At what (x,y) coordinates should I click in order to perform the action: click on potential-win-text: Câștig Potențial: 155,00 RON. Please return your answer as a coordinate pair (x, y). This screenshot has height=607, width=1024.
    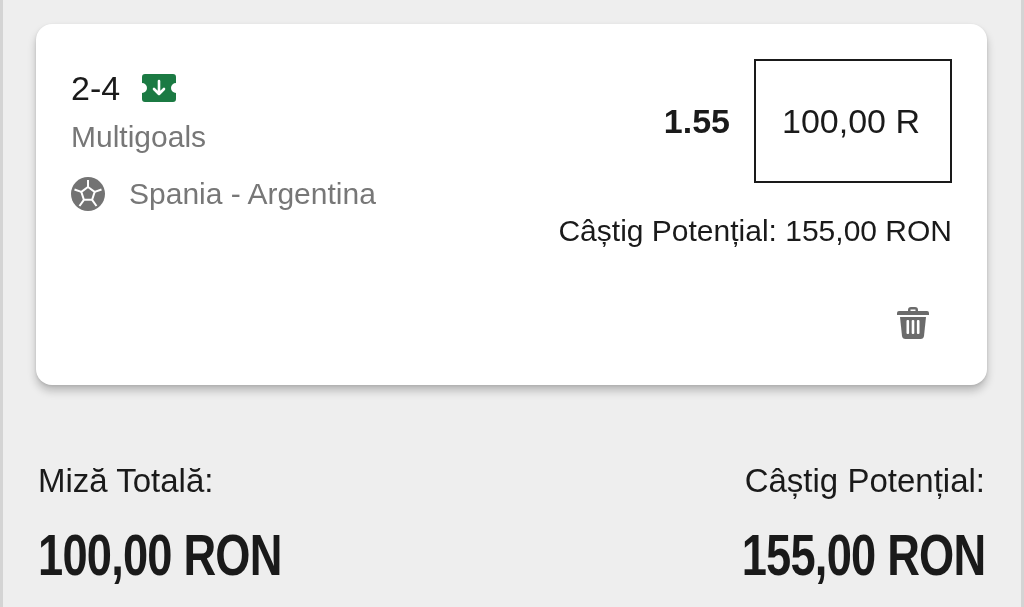
    Looking at the image, I should click on (755, 231).